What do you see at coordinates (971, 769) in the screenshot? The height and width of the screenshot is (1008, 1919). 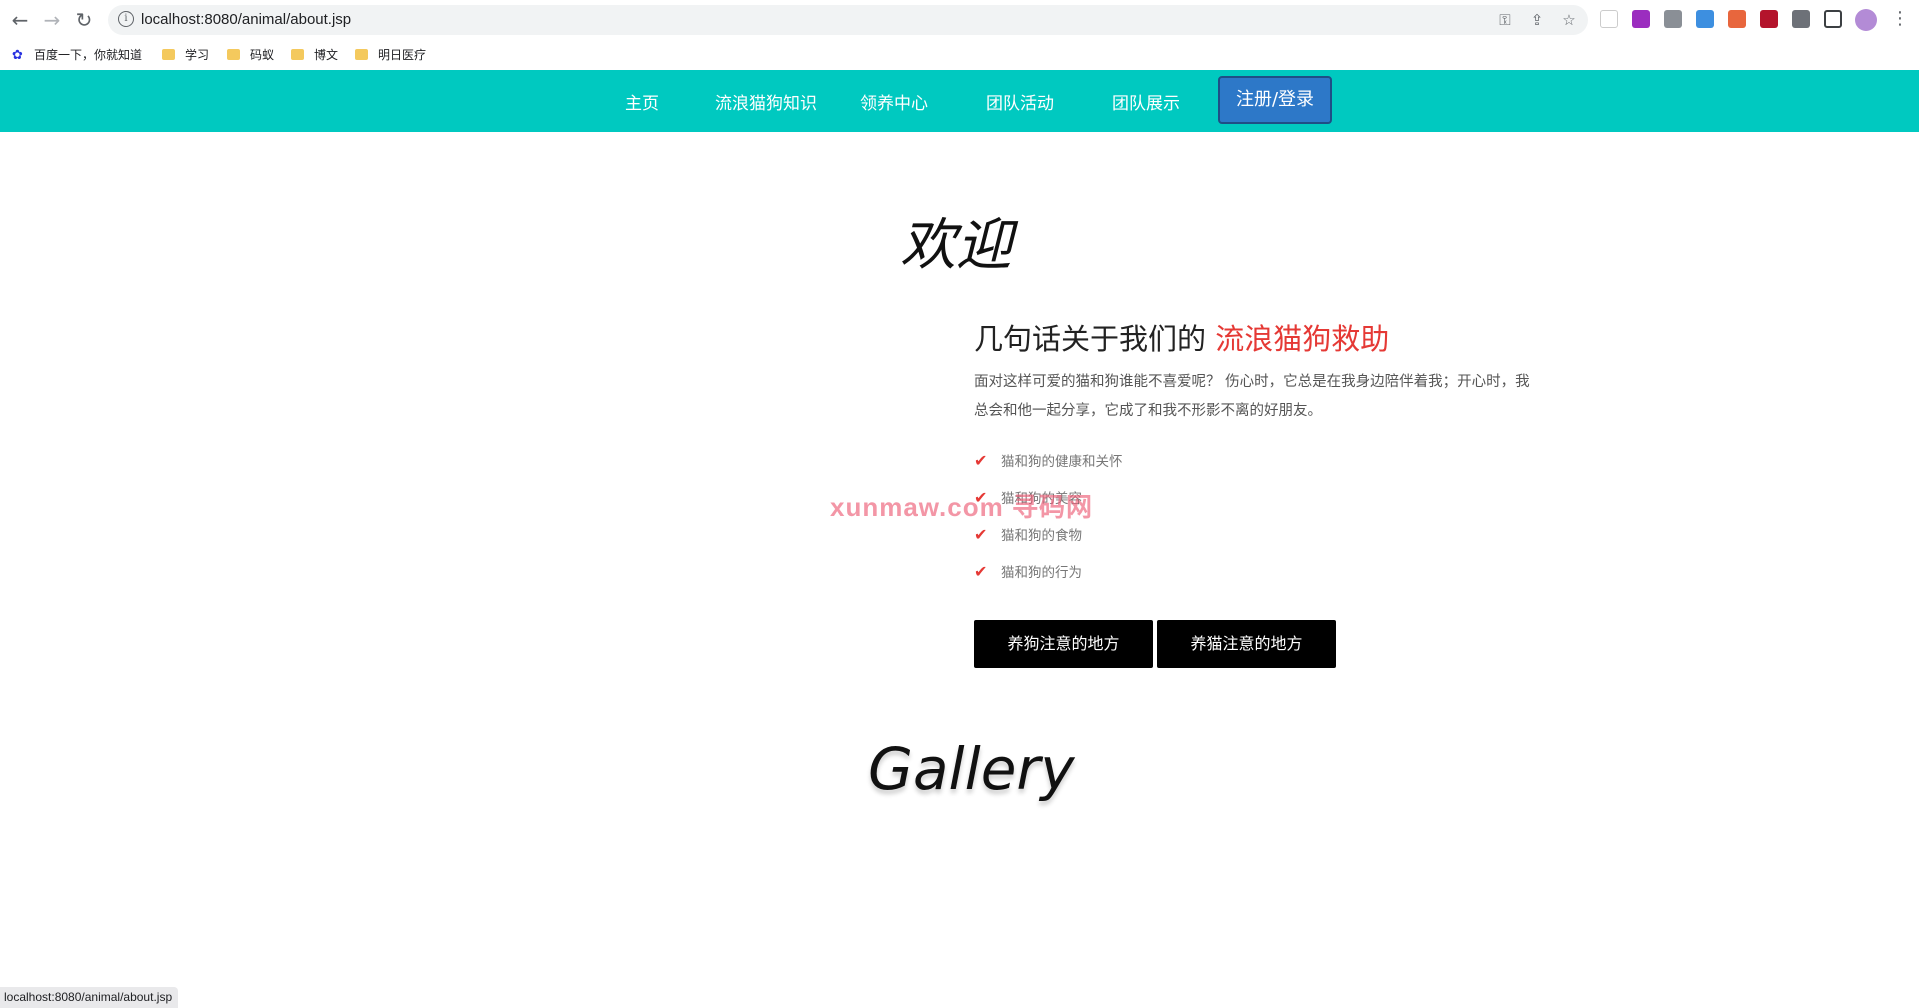 I see `gallery-heading: Gallery` at bounding box center [971, 769].